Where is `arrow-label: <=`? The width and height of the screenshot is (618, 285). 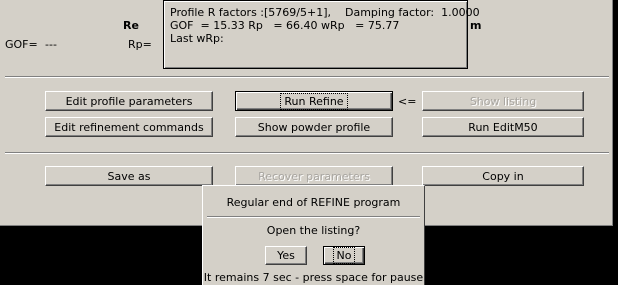 arrow-label: <= is located at coordinates (407, 101).